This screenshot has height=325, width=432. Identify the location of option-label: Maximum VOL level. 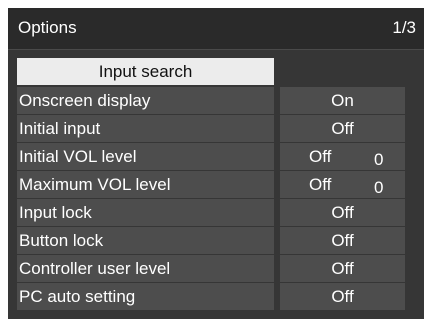
(145, 184).